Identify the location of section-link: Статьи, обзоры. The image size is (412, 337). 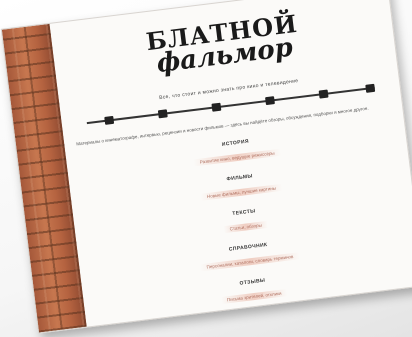
(246, 226).